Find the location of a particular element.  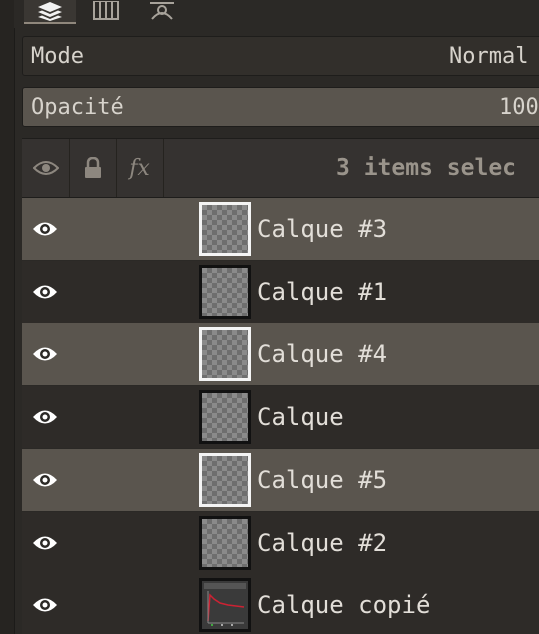

layer-row: Calque copié is located at coordinates (280, 604).